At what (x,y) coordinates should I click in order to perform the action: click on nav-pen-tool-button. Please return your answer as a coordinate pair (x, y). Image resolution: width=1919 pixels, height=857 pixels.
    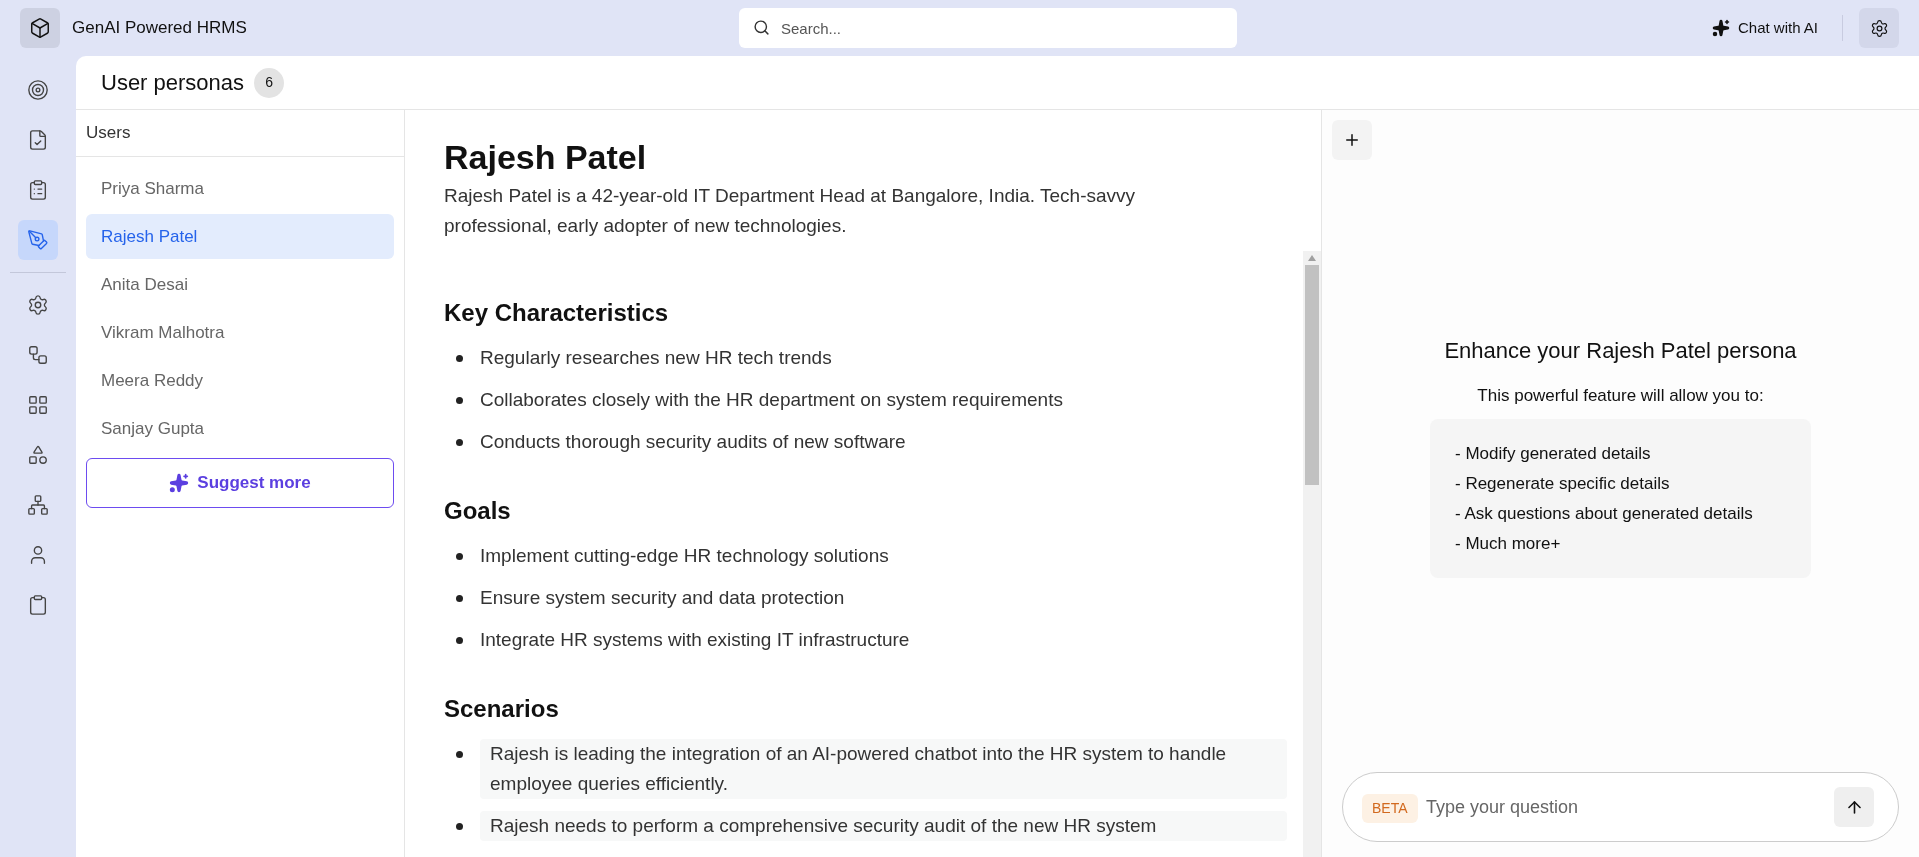
    Looking at the image, I should click on (38, 240).